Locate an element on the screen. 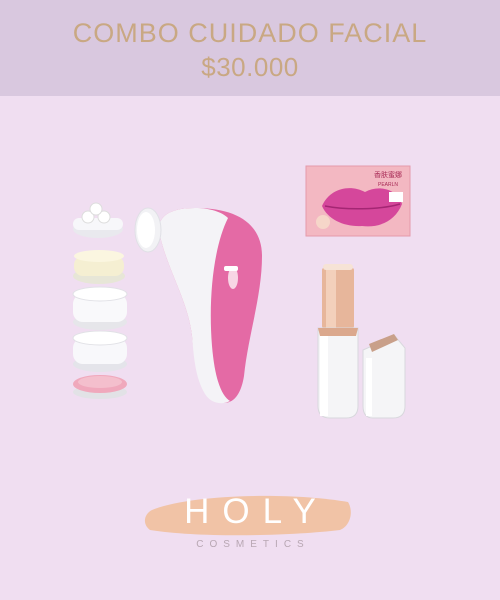 This screenshot has height=600, width=500. brush-head-foam is located at coordinates (99, 267).